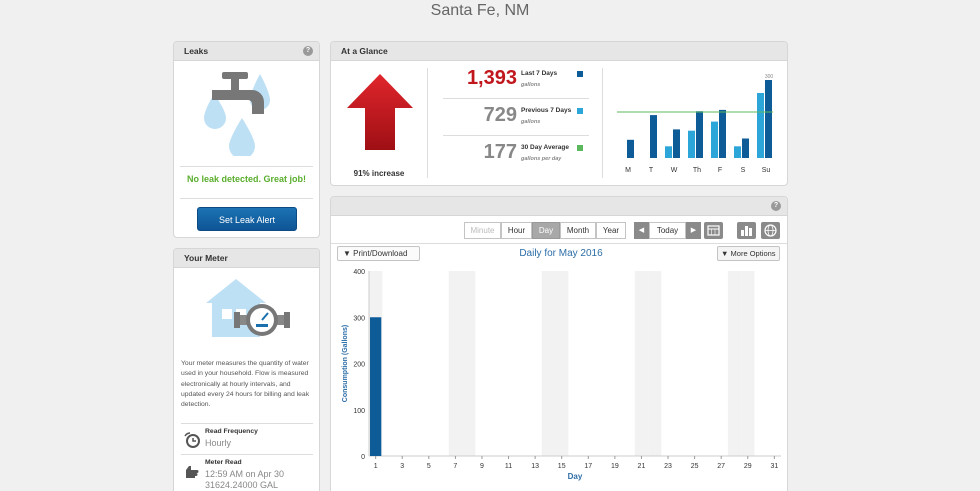 Image resolution: width=980 pixels, height=491 pixels. I want to click on glance-label: Previous 7 Days, so click(546, 110).